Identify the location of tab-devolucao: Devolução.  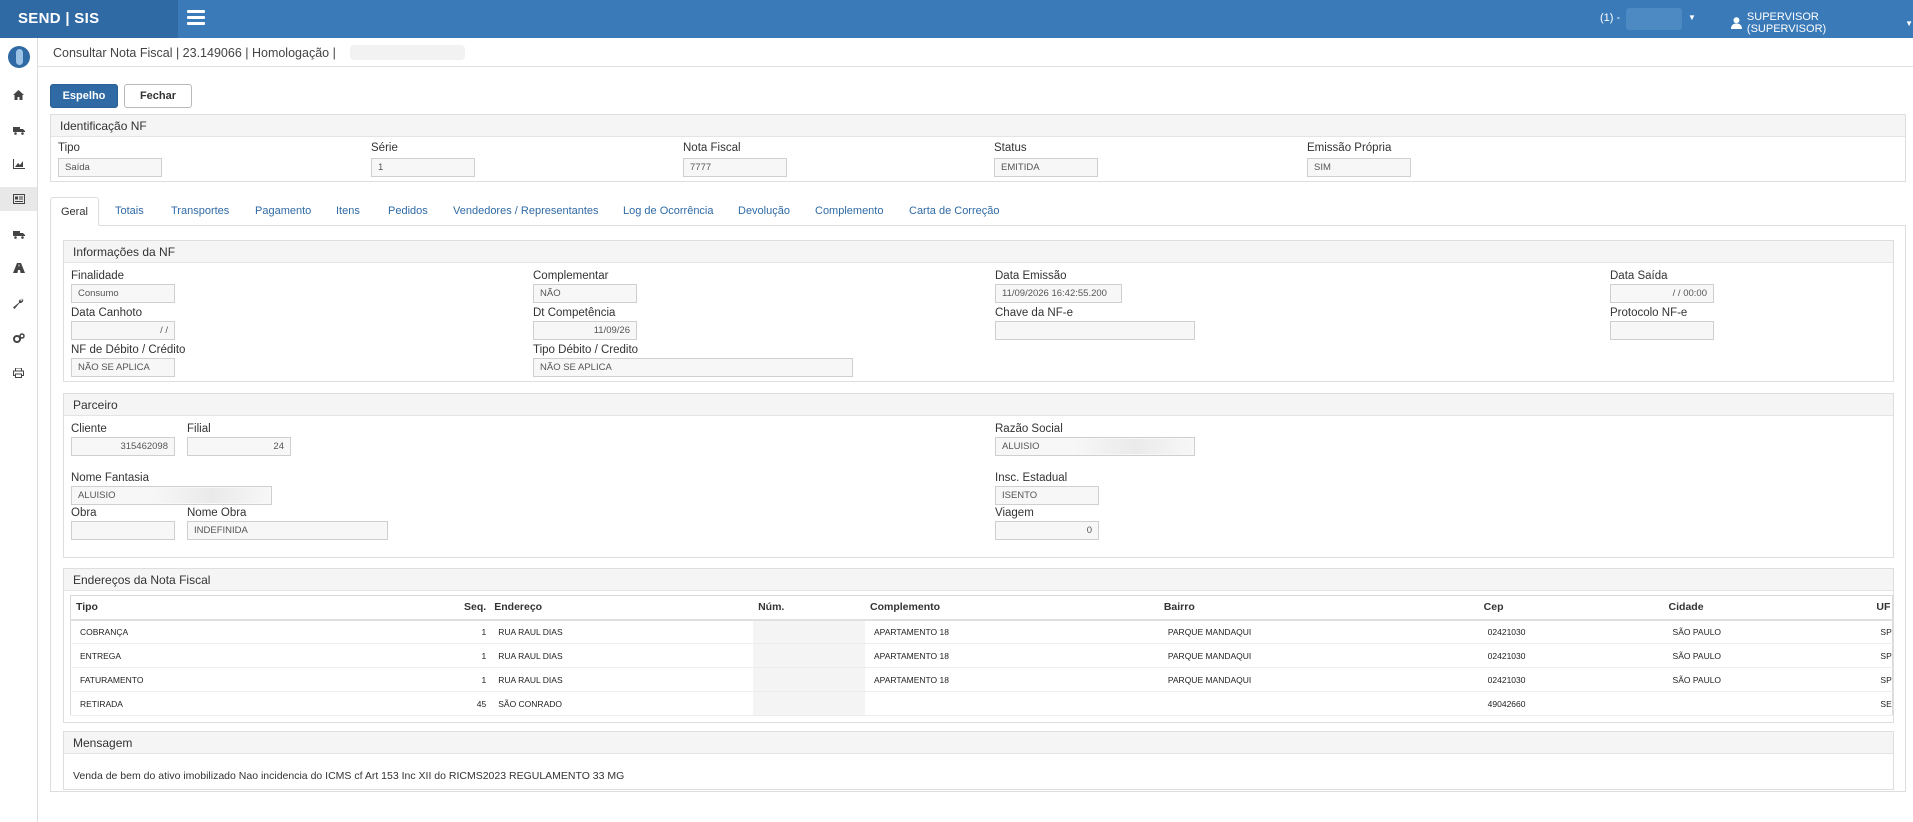
(764, 211).